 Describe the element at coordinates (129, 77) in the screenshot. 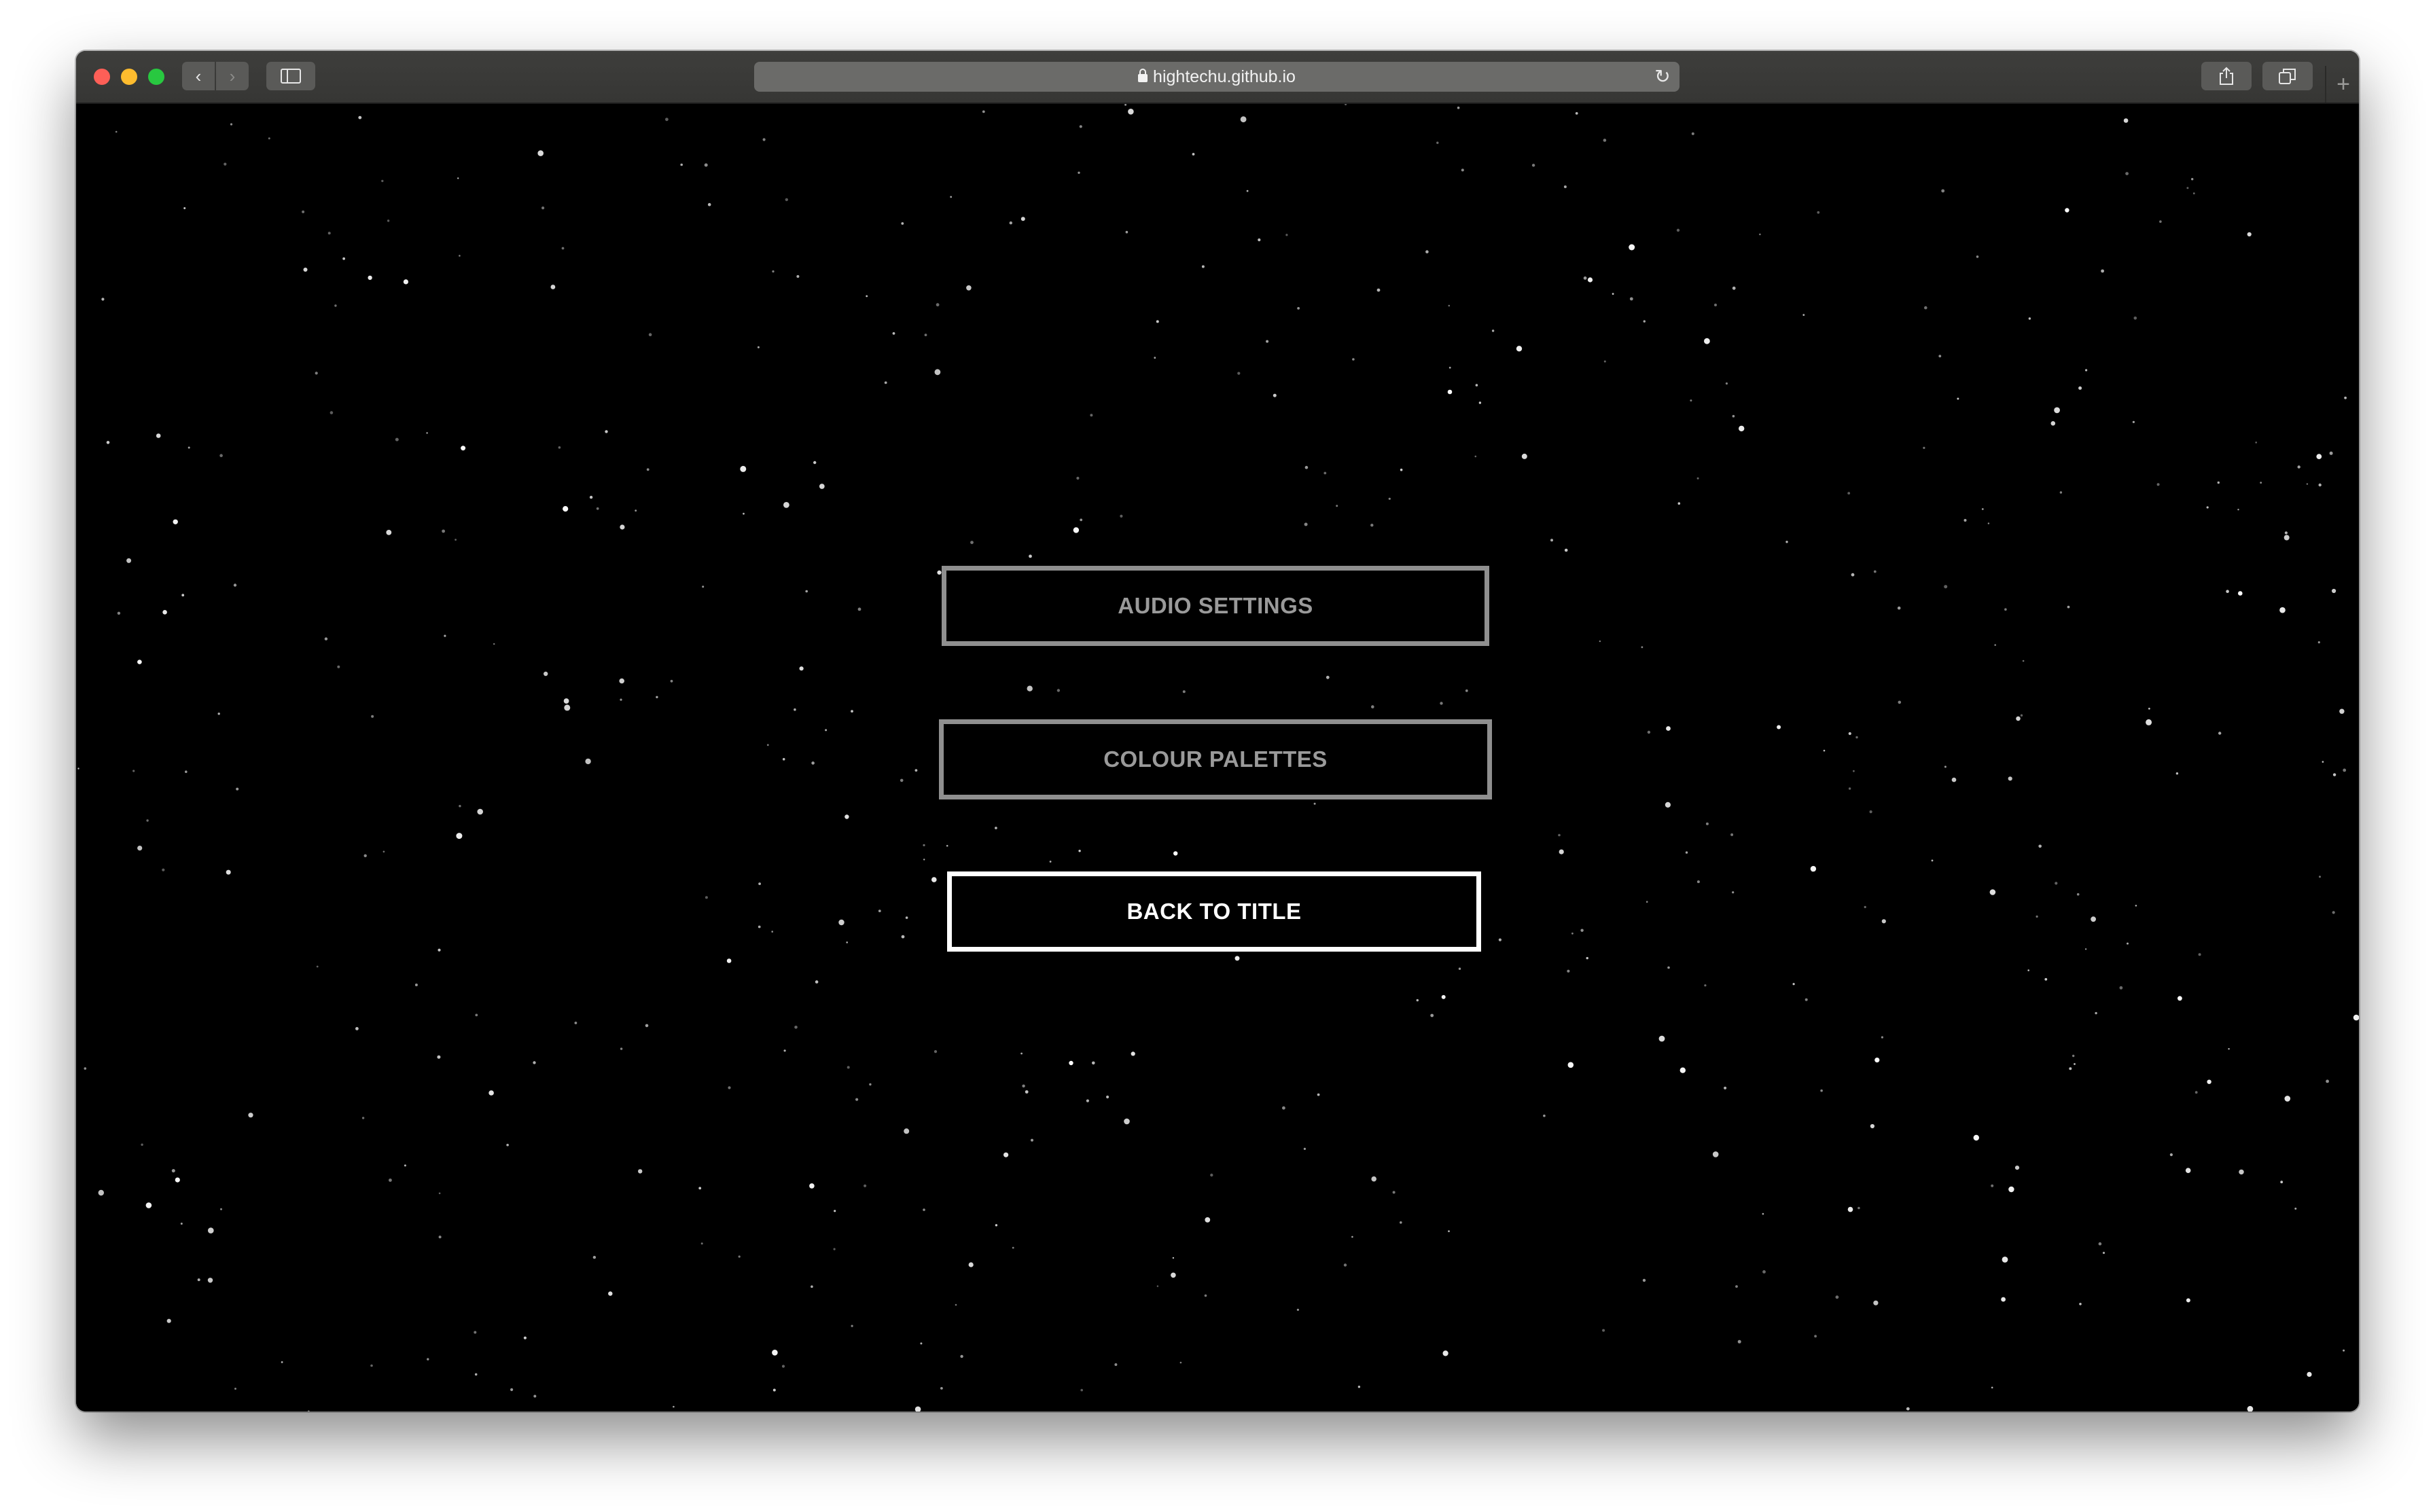

I see `minimize-window-button` at that location.